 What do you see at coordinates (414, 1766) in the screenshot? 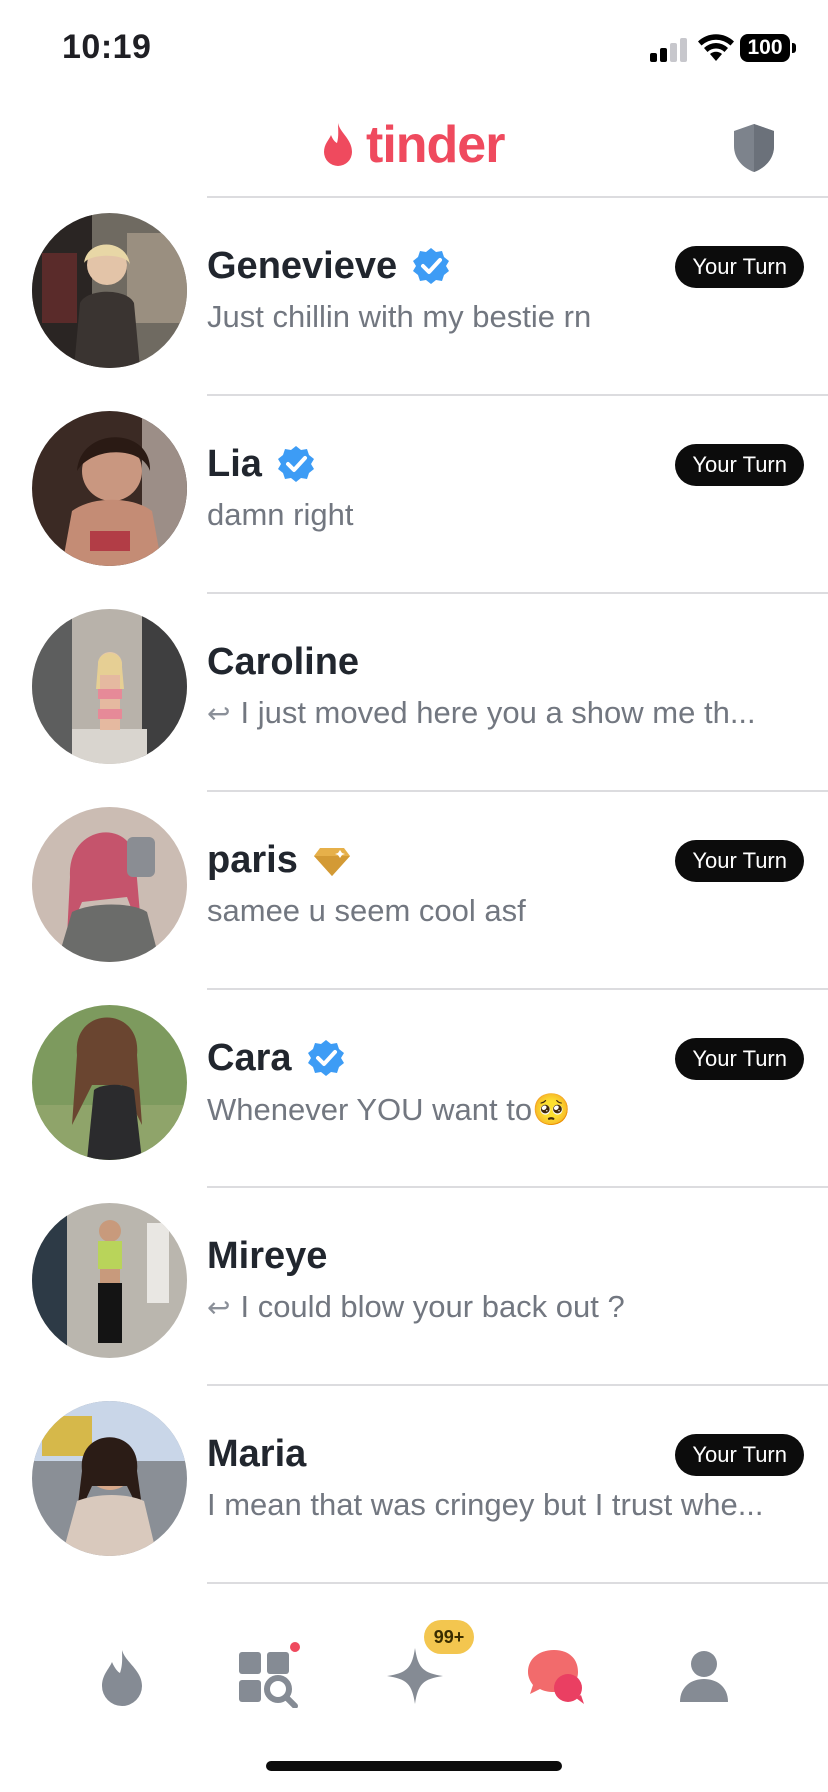
I see `home-indicator` at bounding box center [414, 1766].